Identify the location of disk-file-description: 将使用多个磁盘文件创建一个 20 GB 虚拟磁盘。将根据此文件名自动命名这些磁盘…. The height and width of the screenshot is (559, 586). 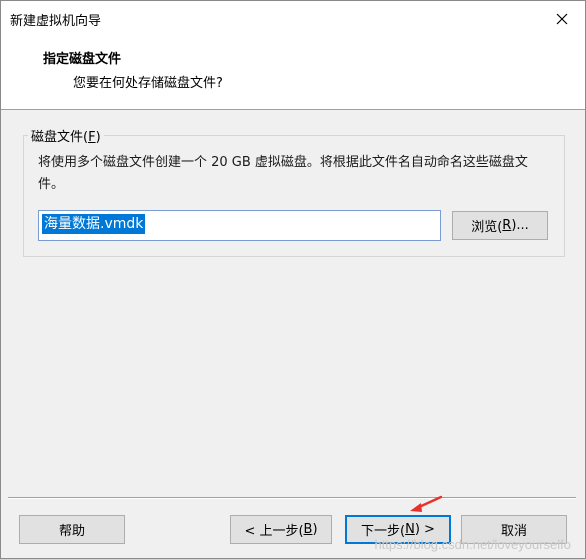
(283, 173).